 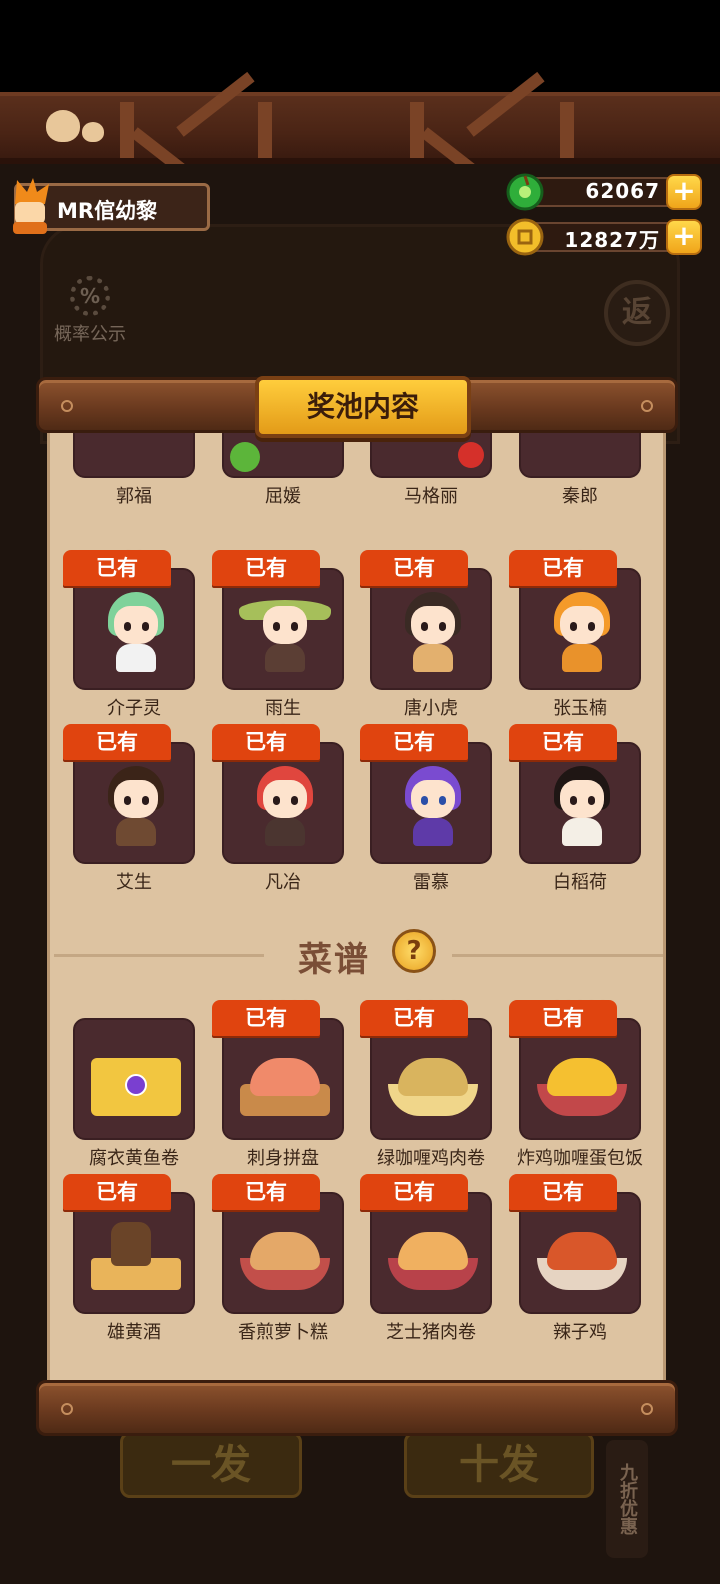 I want to click on card-label: 郭福, so click(x=134, y=496).